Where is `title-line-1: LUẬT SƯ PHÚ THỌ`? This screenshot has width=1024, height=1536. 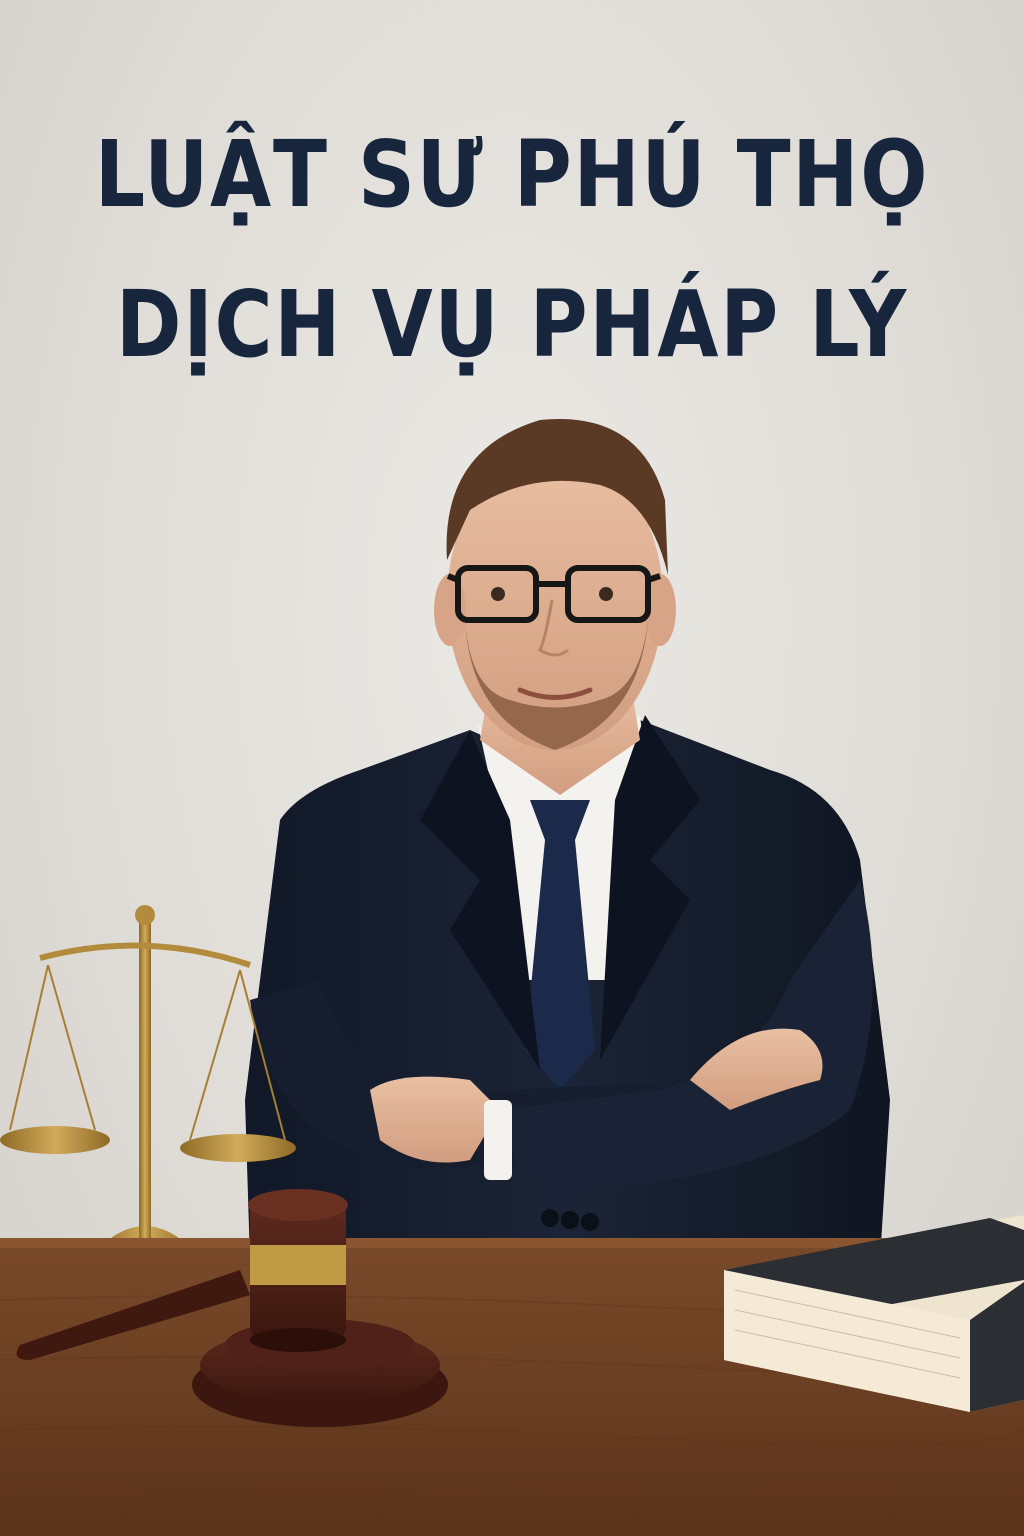
title-line-1: LUẬT SƯ PHÚ THỌ is located at coordinates (512, 174).